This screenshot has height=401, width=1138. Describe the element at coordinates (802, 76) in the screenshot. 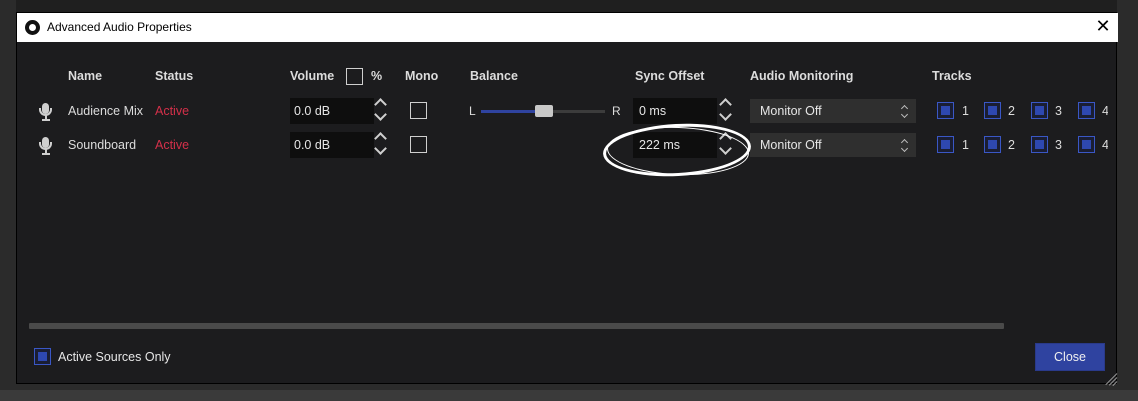

I see `header-audio-monitoring: Audio Monitoring` at that location.